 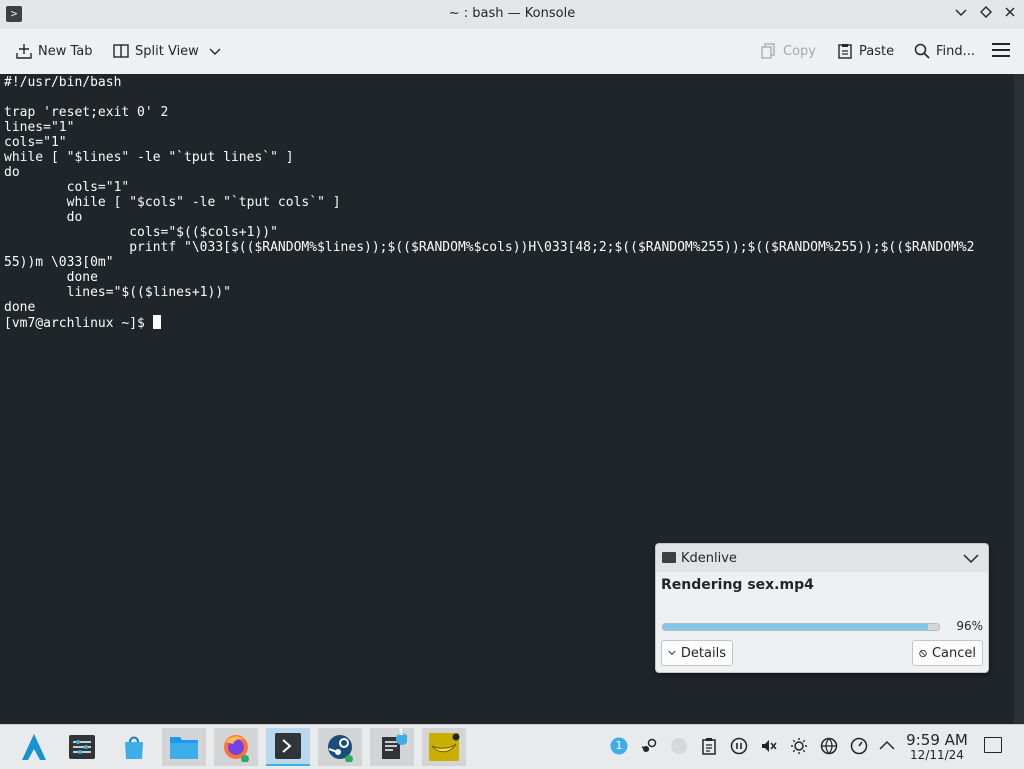 I want to click on cancel-icon, so click(x=923, y=653).